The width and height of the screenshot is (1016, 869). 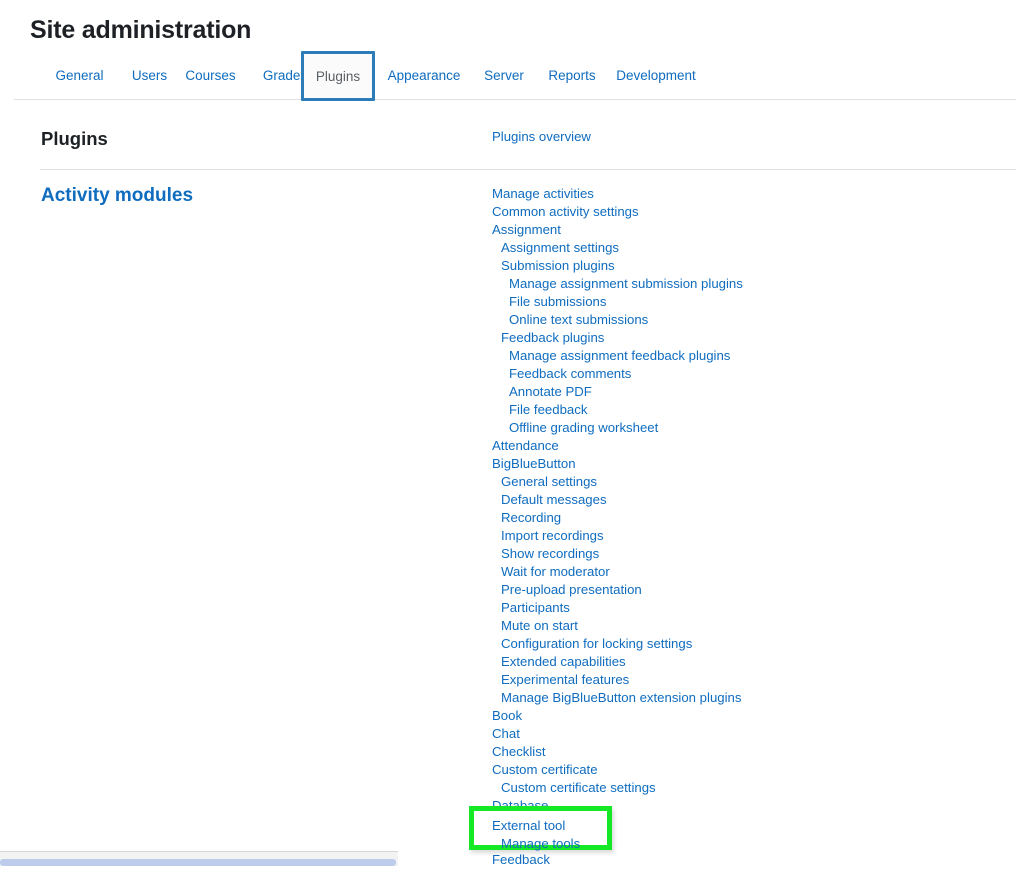 I want to click on tab-appearance: Appearance, so click(x=424, y=75).